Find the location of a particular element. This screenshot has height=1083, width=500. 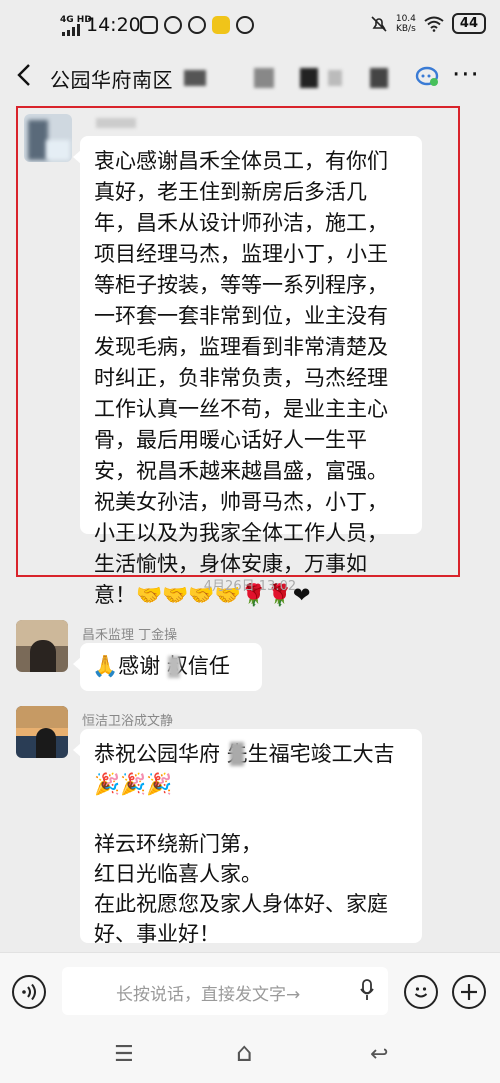

menu-icon: ☰ is located at coordinates (124, 1054).